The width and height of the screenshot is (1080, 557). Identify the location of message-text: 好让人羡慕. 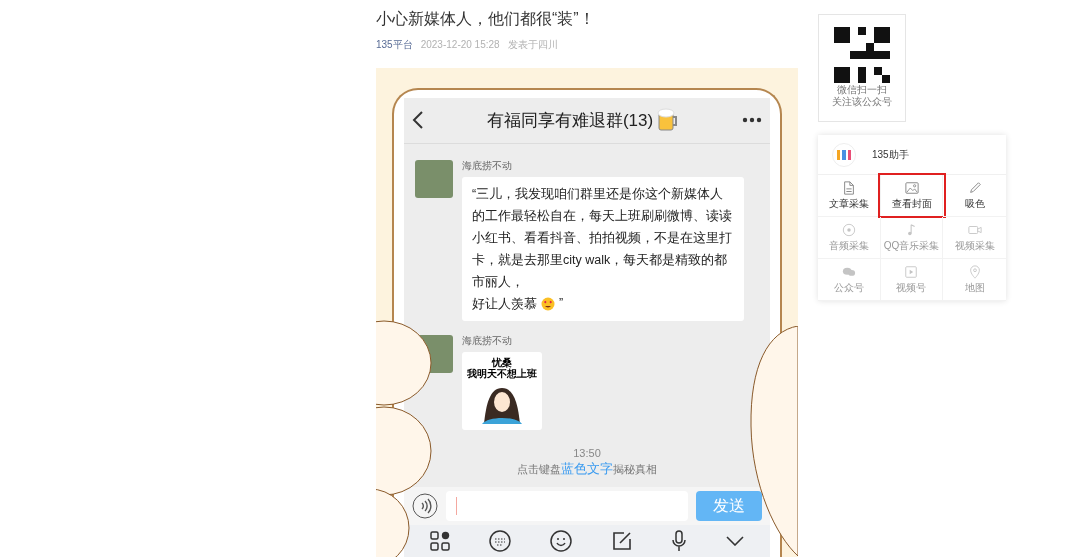
(504, 304).